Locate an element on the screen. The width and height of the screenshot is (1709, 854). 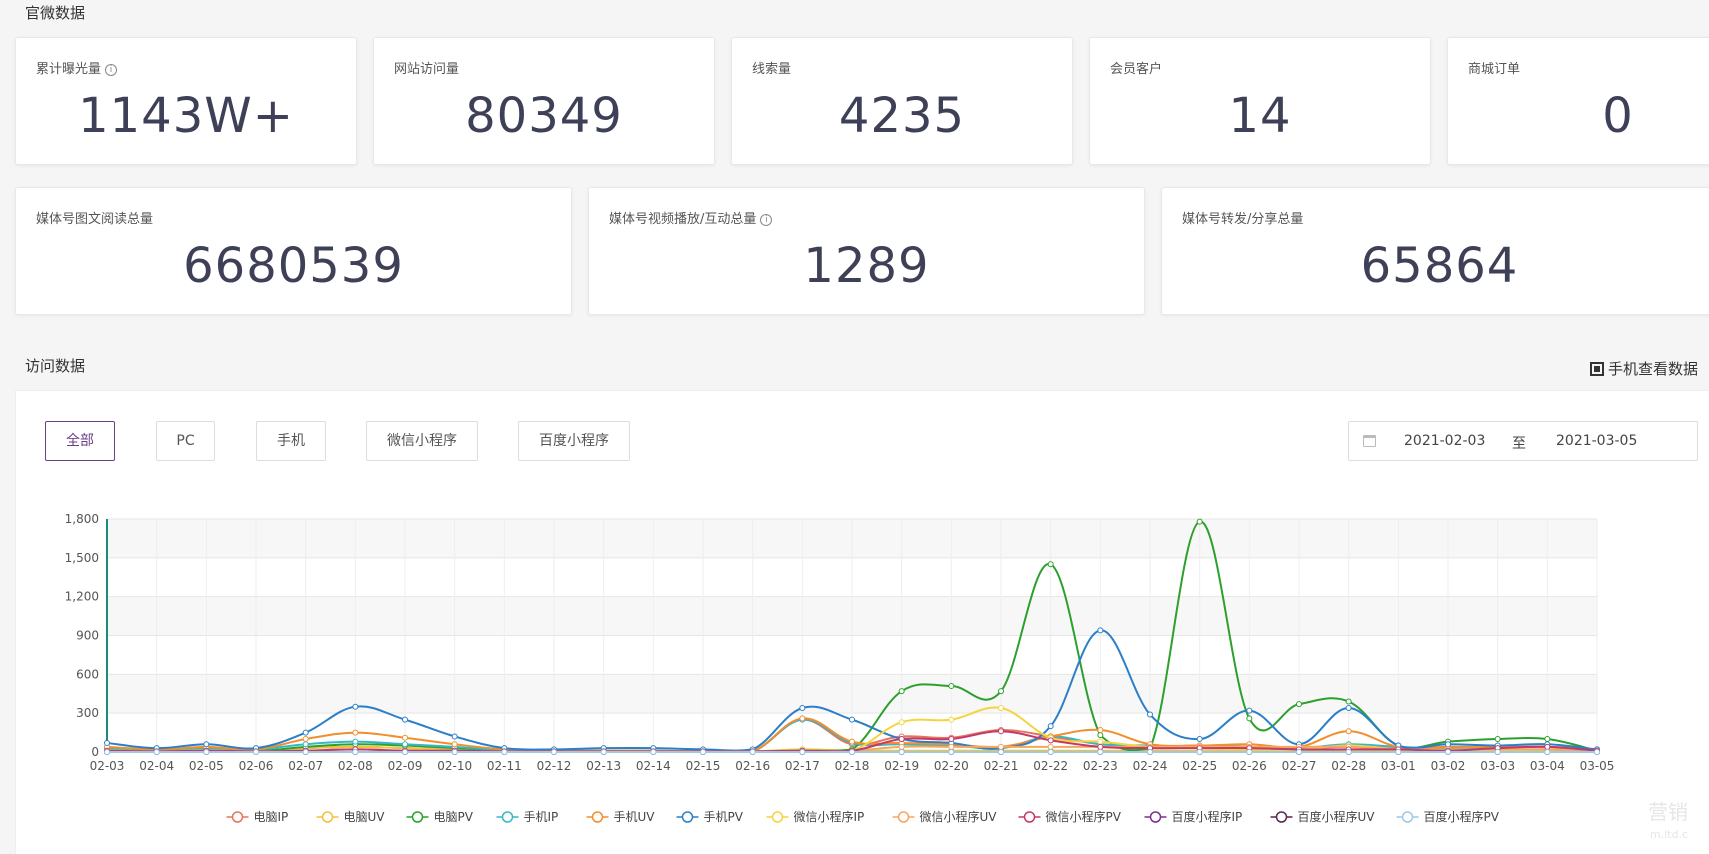
stat-label: 线索量 is located at coordinates (771, 67).